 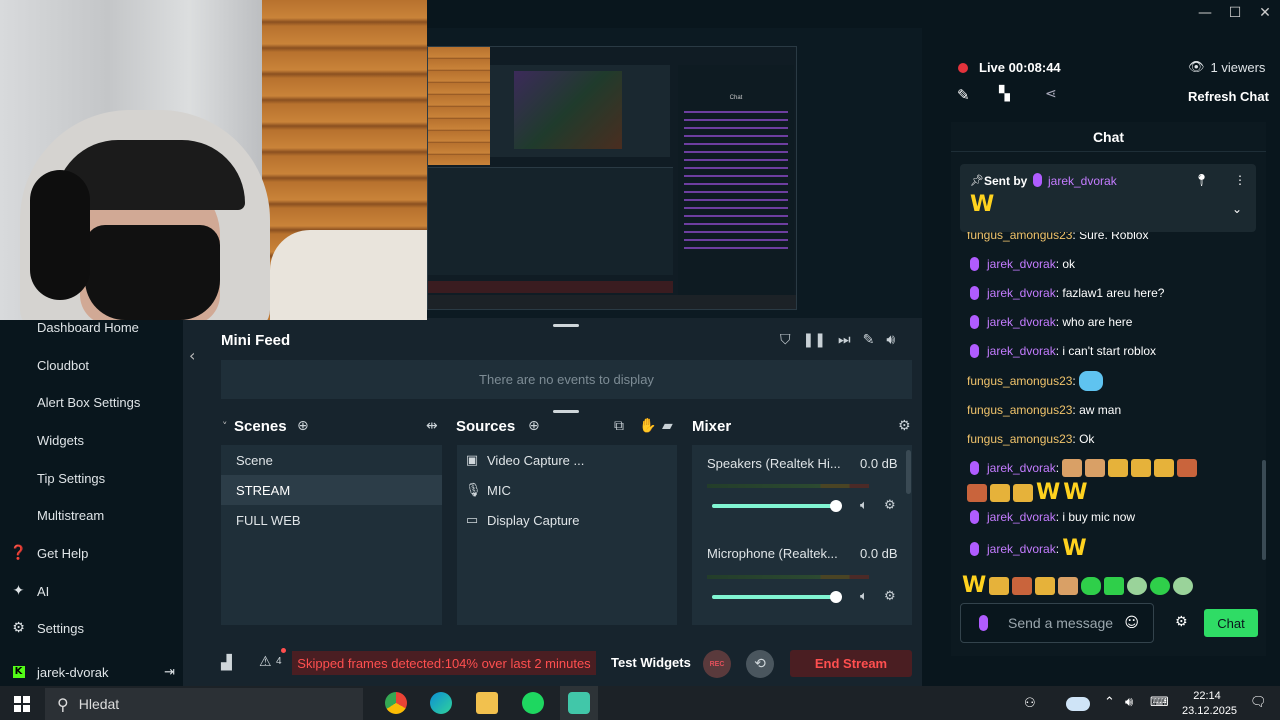 What do you see at coordinates (717, 664) in the screenshot?
I see `record-button: REC` at bounding box center [717, 664].